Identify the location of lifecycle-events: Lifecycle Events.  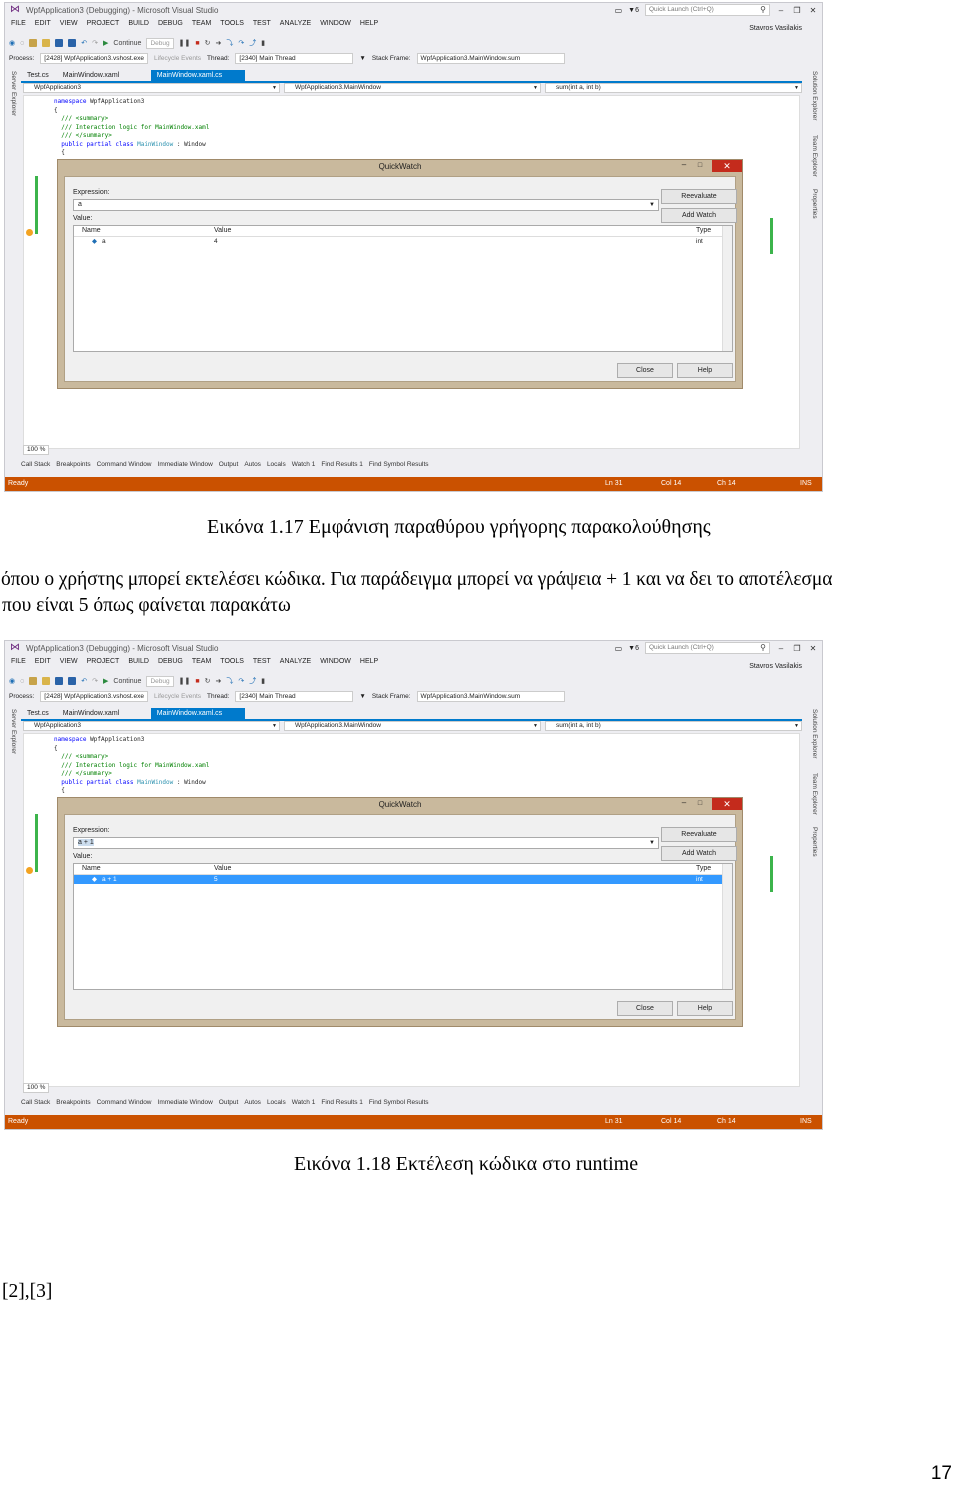
(177, 696).